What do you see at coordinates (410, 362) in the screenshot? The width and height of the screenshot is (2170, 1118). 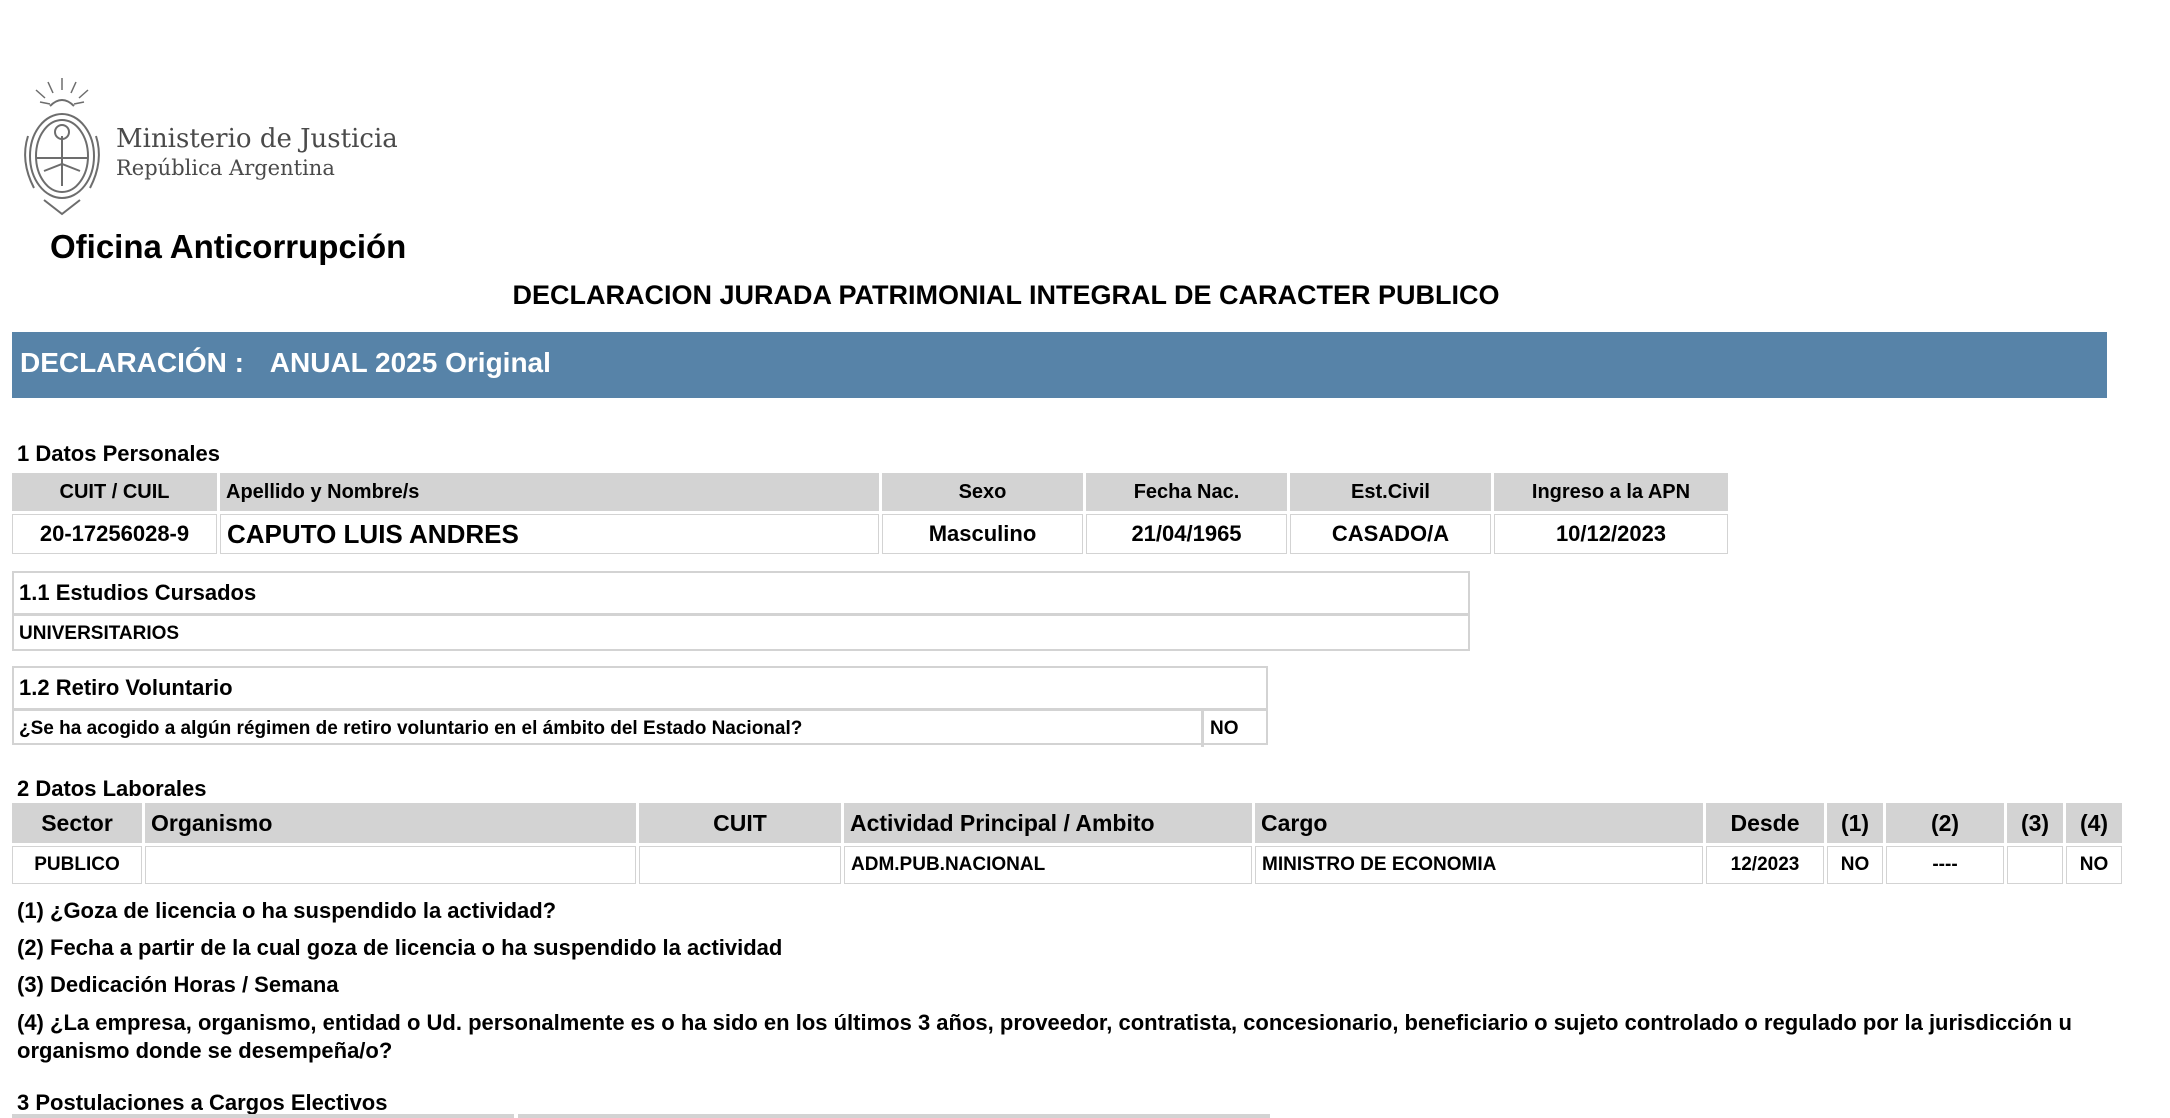 I see `declaration-value: ANUAL 2025 Original` at bounding box center [410, 362].